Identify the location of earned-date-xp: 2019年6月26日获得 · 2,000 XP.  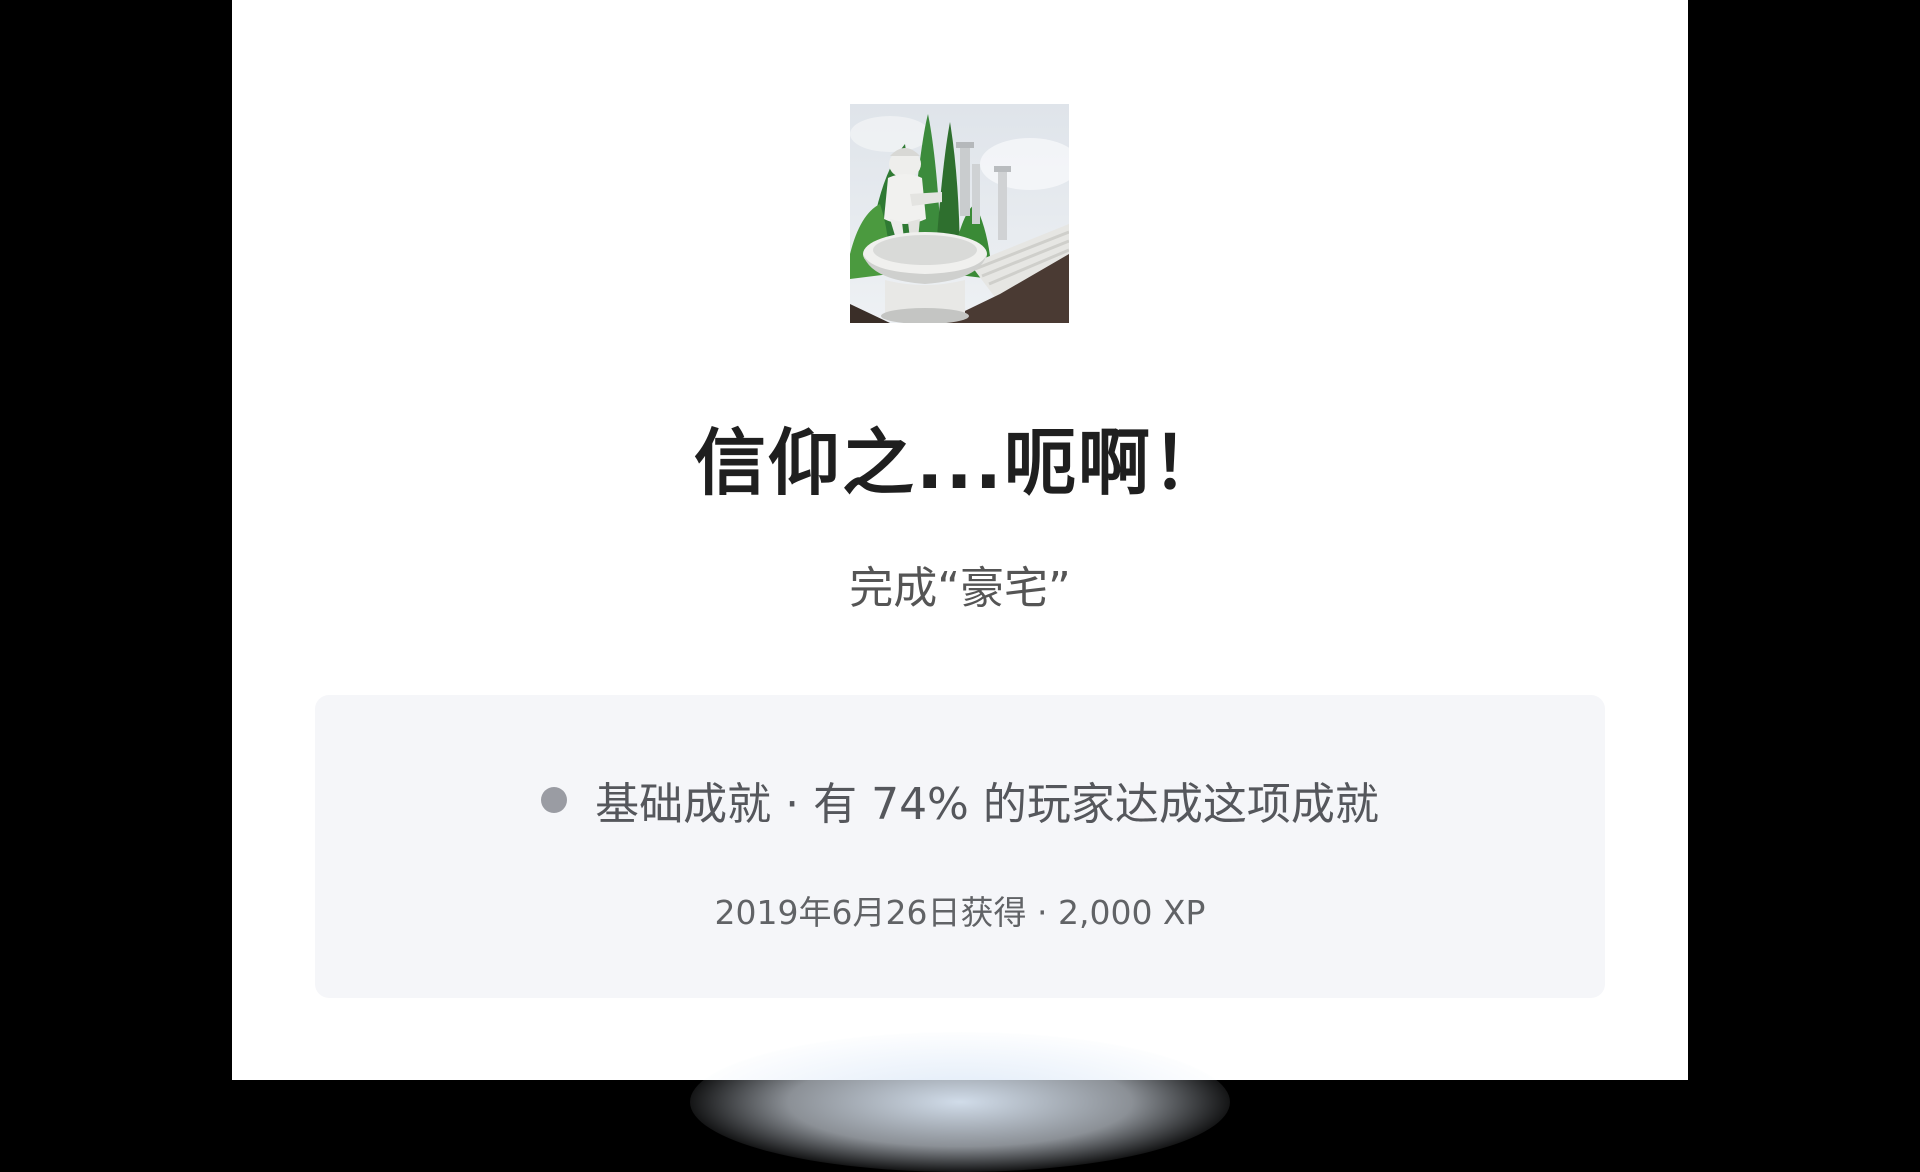
(960, 912).